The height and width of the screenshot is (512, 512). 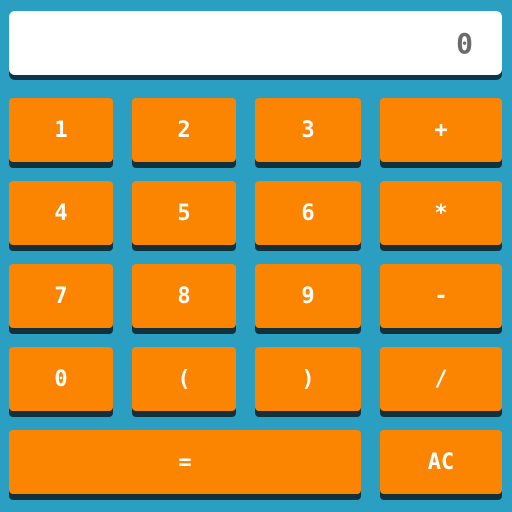 What do you see at coordinates (61, 130) in the screenshot?
I see `key-1-button: 1` at bounding box center [61, 130].